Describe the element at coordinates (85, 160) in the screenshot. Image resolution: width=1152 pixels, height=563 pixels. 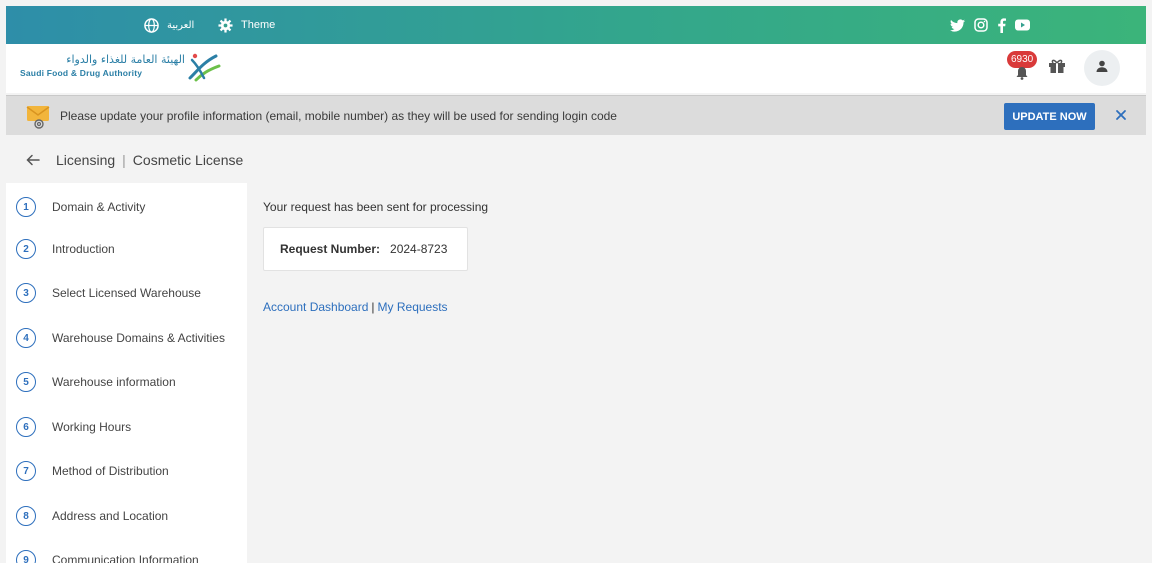
I see `breadcrumb-section: Licensing` at that location.